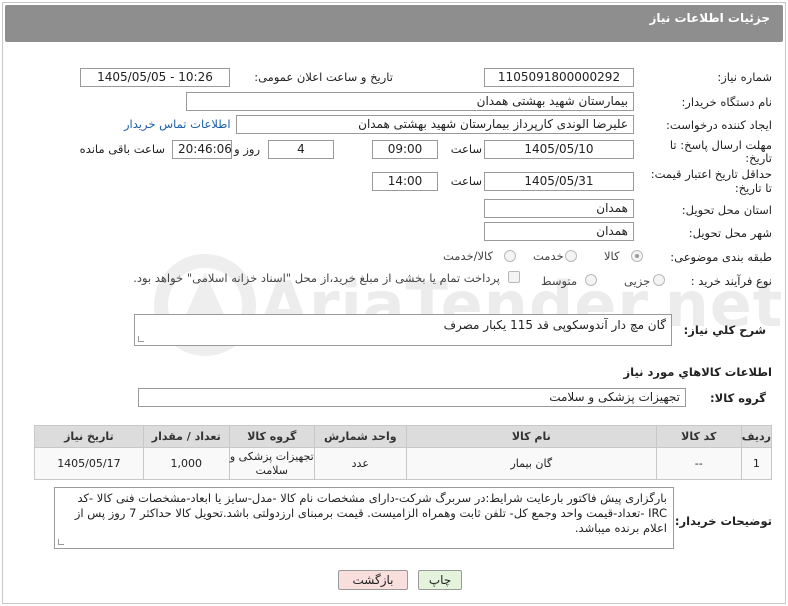 Image resolution: width=788 pixels, height=606 pixels. Describe the element at coordinates (559, 77) in the screenshot. I see `need-number-field: 1105091800000292` at that location.